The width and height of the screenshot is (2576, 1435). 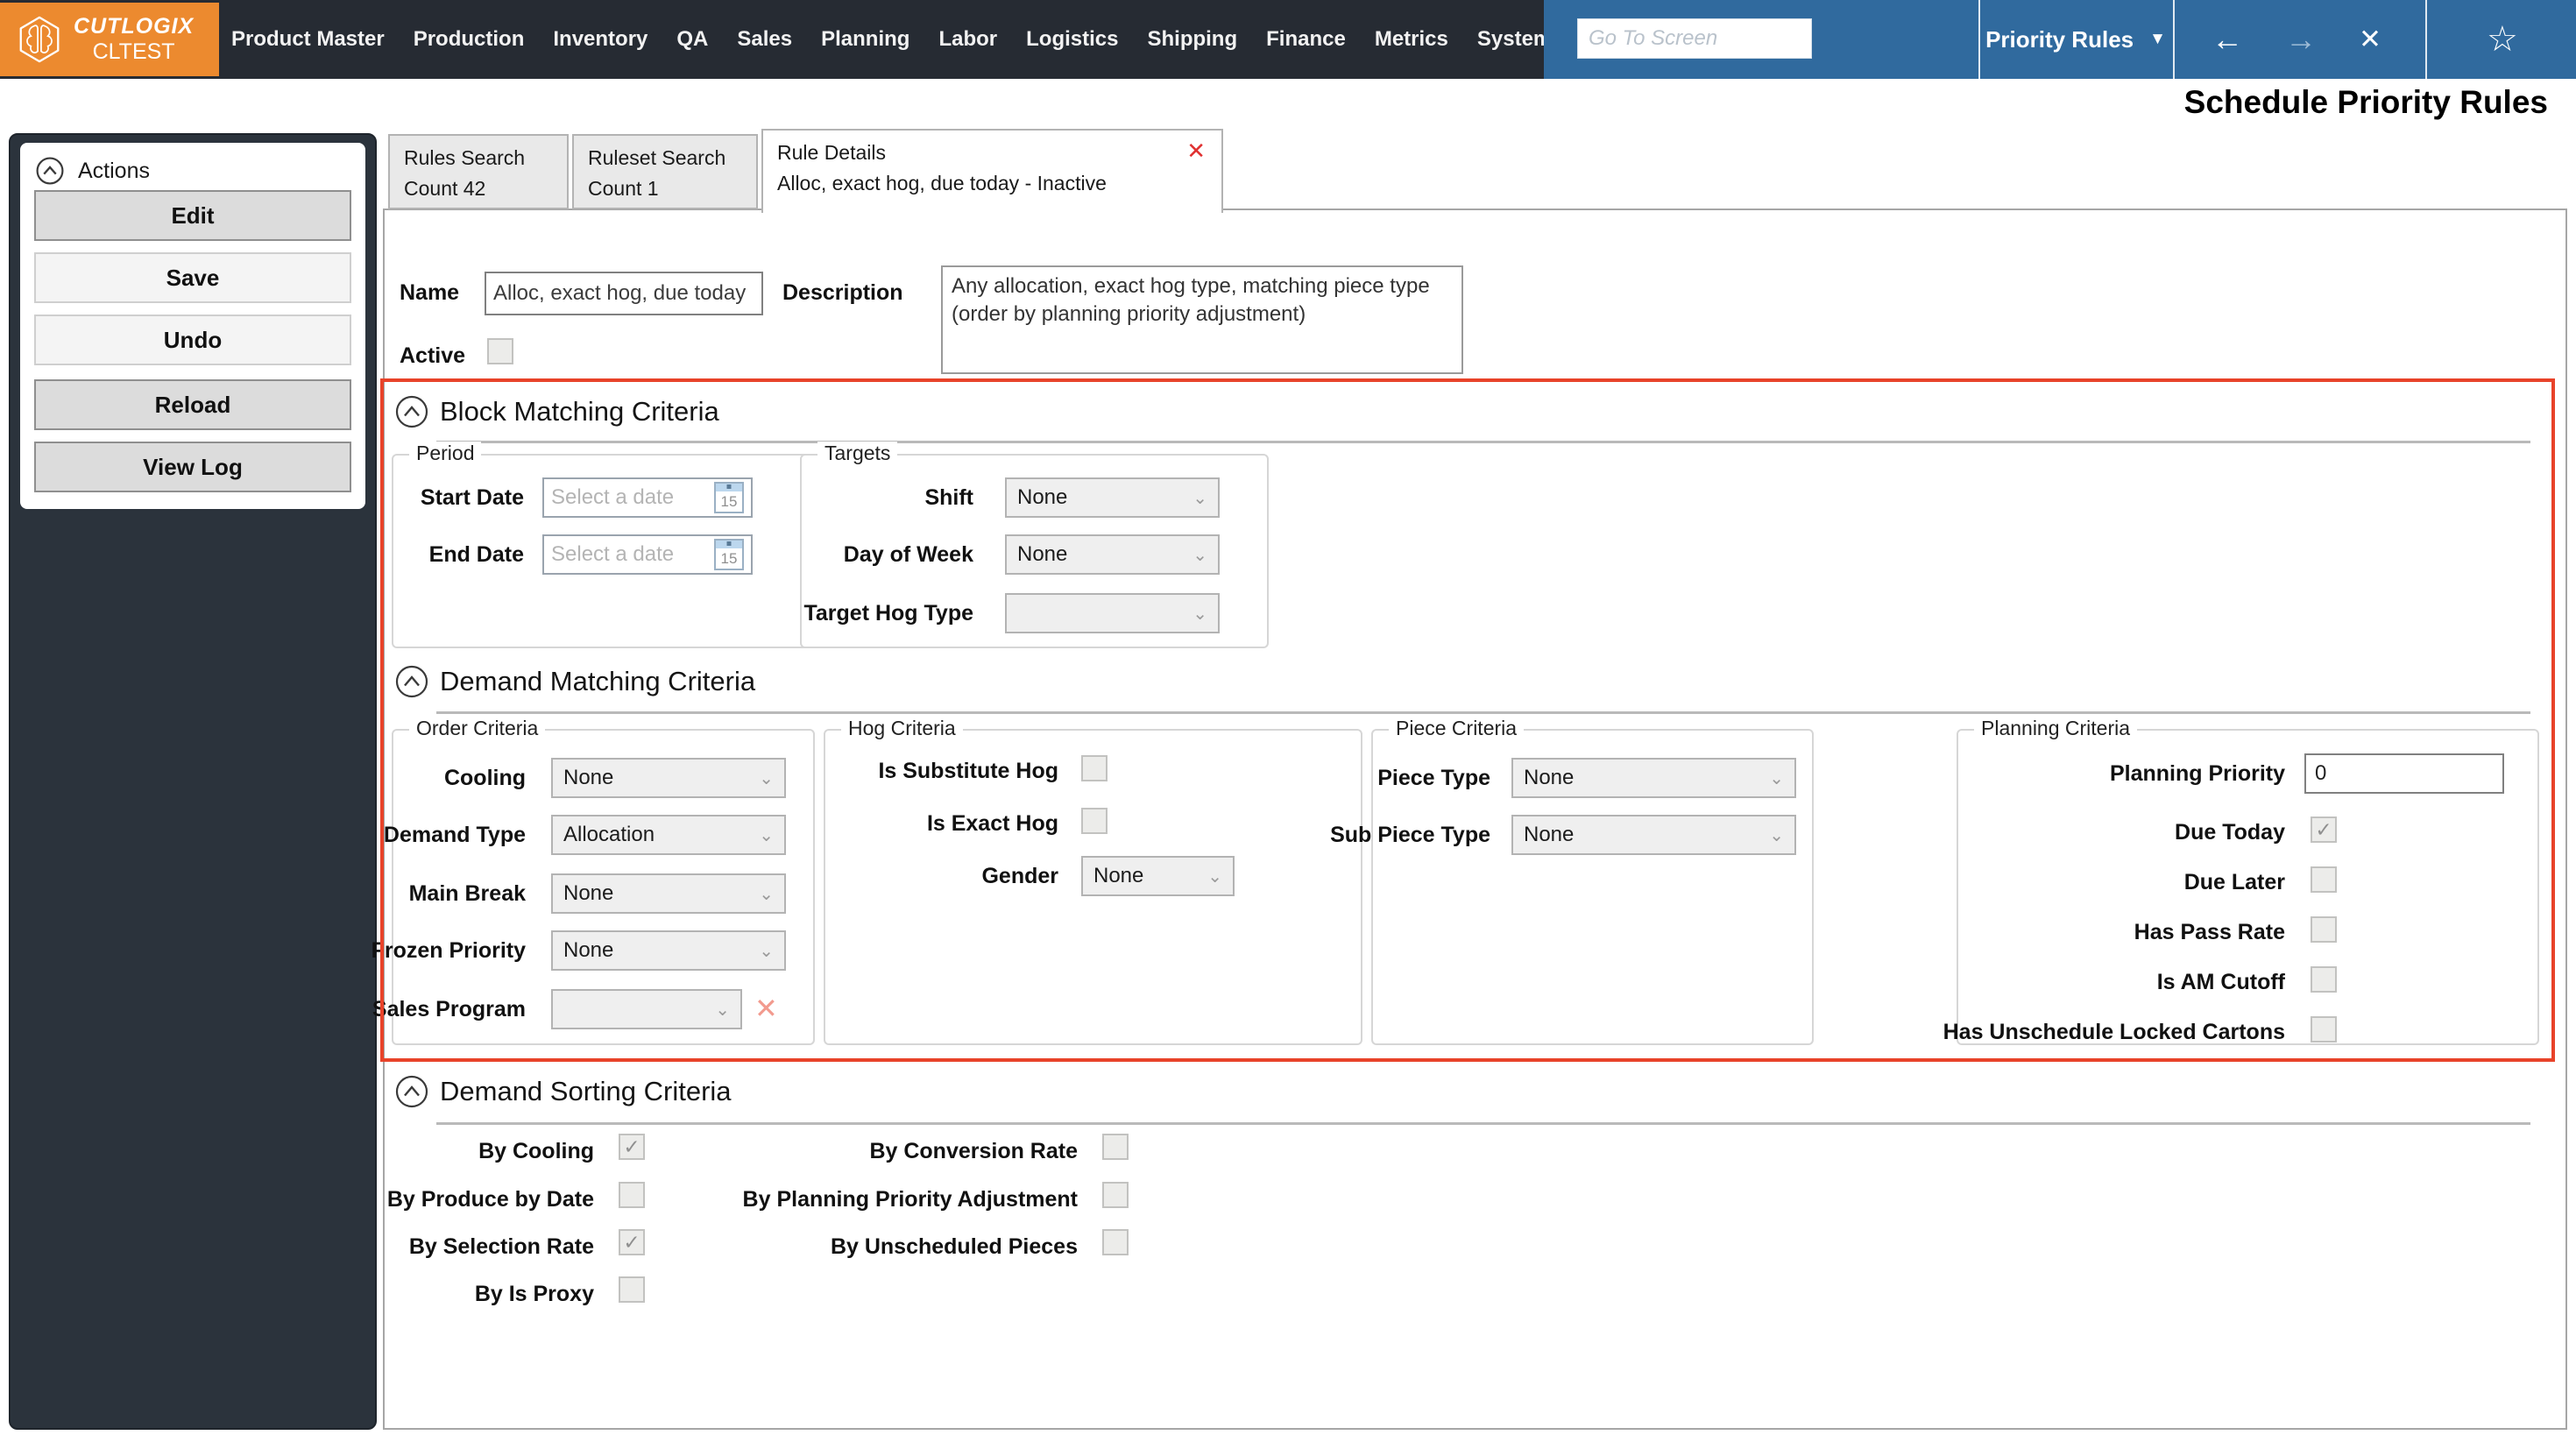 I want to click on menu-item-shipping: Shipping, so click(x=1192, y=39).